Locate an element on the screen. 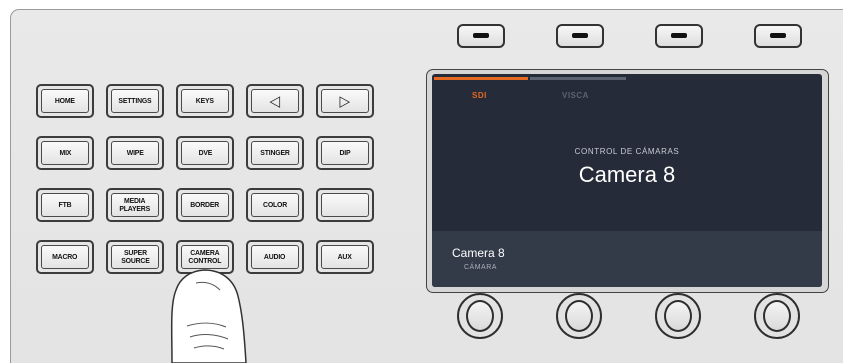 This screenshot has width=843, height=363. finger-pressing-icon is located at coordinates (208, 316).